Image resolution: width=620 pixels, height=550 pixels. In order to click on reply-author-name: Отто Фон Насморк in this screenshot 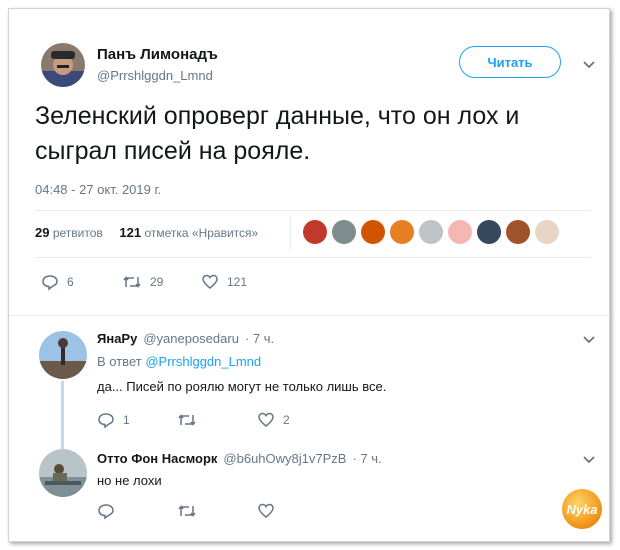, I will do `click(157, 458)`.